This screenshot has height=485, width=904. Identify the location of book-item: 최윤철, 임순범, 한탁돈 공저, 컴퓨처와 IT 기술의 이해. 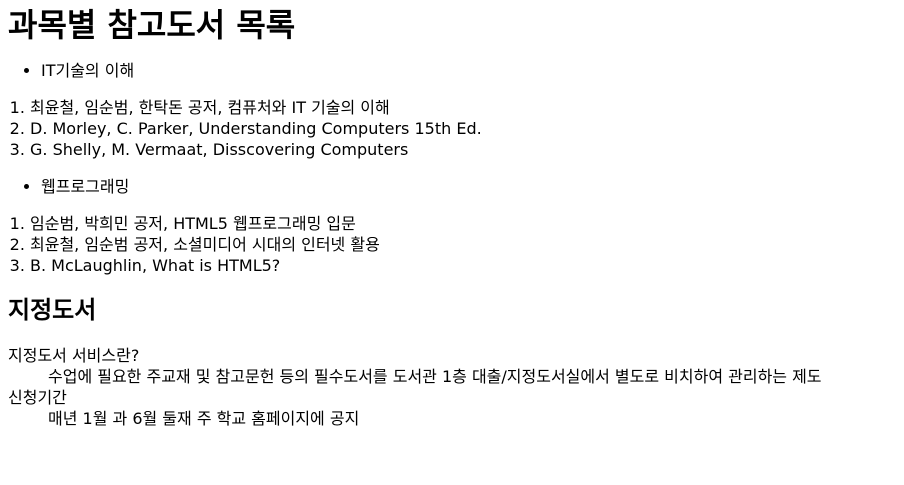
(463, 107).